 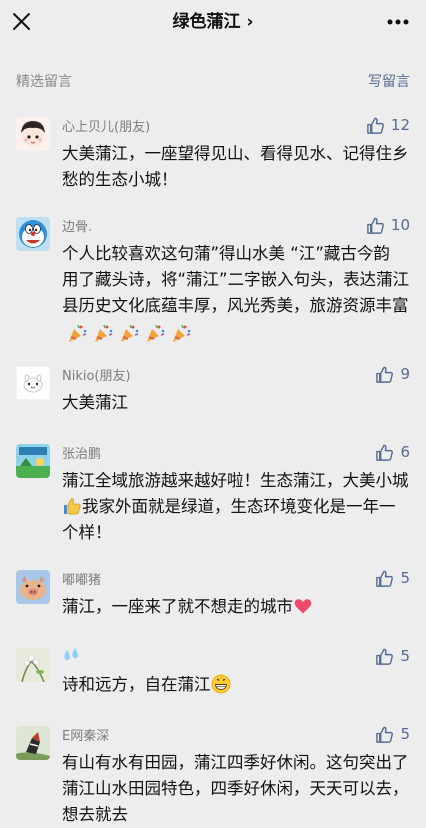 I want to click on comment-author: 嘟嘟猪, so click(x=81, y=578).